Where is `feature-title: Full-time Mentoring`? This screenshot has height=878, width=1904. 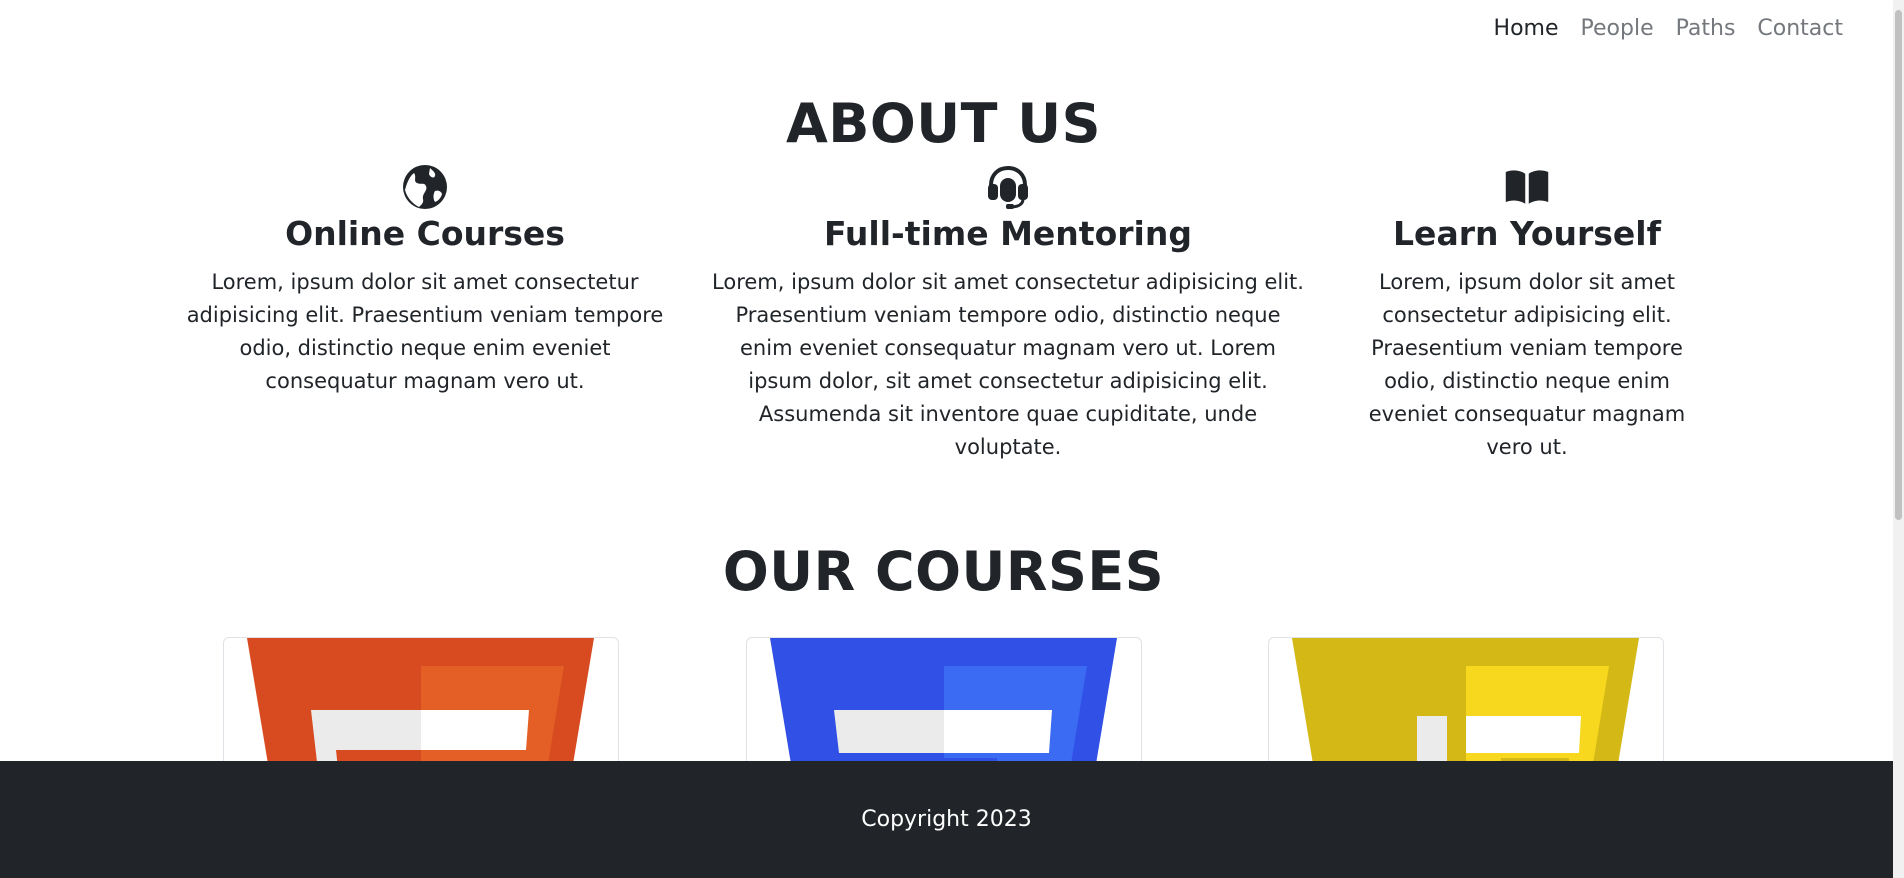
feature-title: Full-time Mentoring is located at coordinates (1008, 233).